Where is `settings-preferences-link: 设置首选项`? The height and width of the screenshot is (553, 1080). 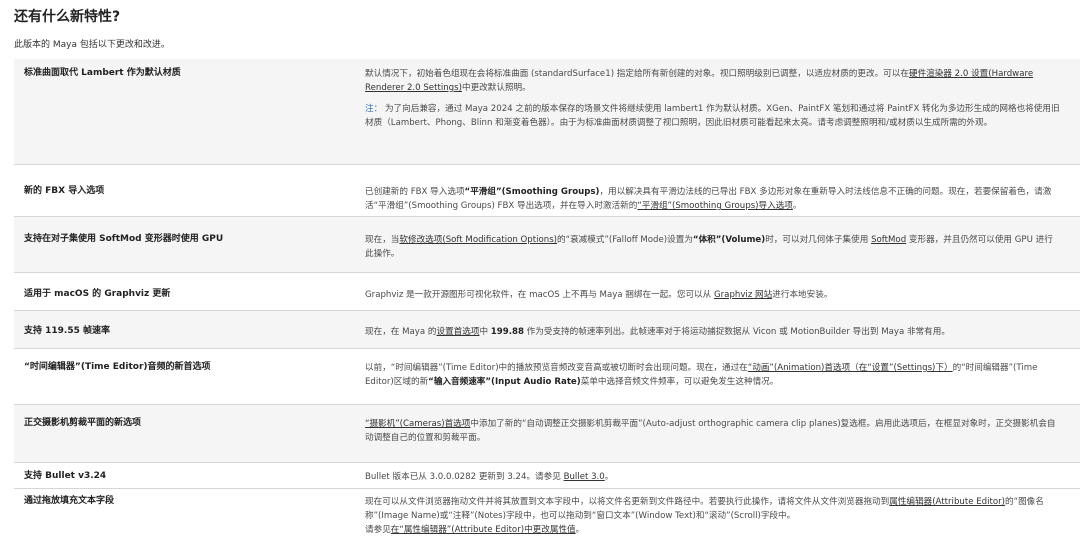 settings-preferences-link: 设置首选项 is located at coordinates (457, 332).